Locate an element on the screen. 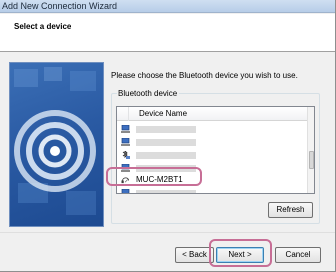 The height and width of the screenshot is (272, 336). column-header-device-name: Device Name is located at coordinates (163, 113).